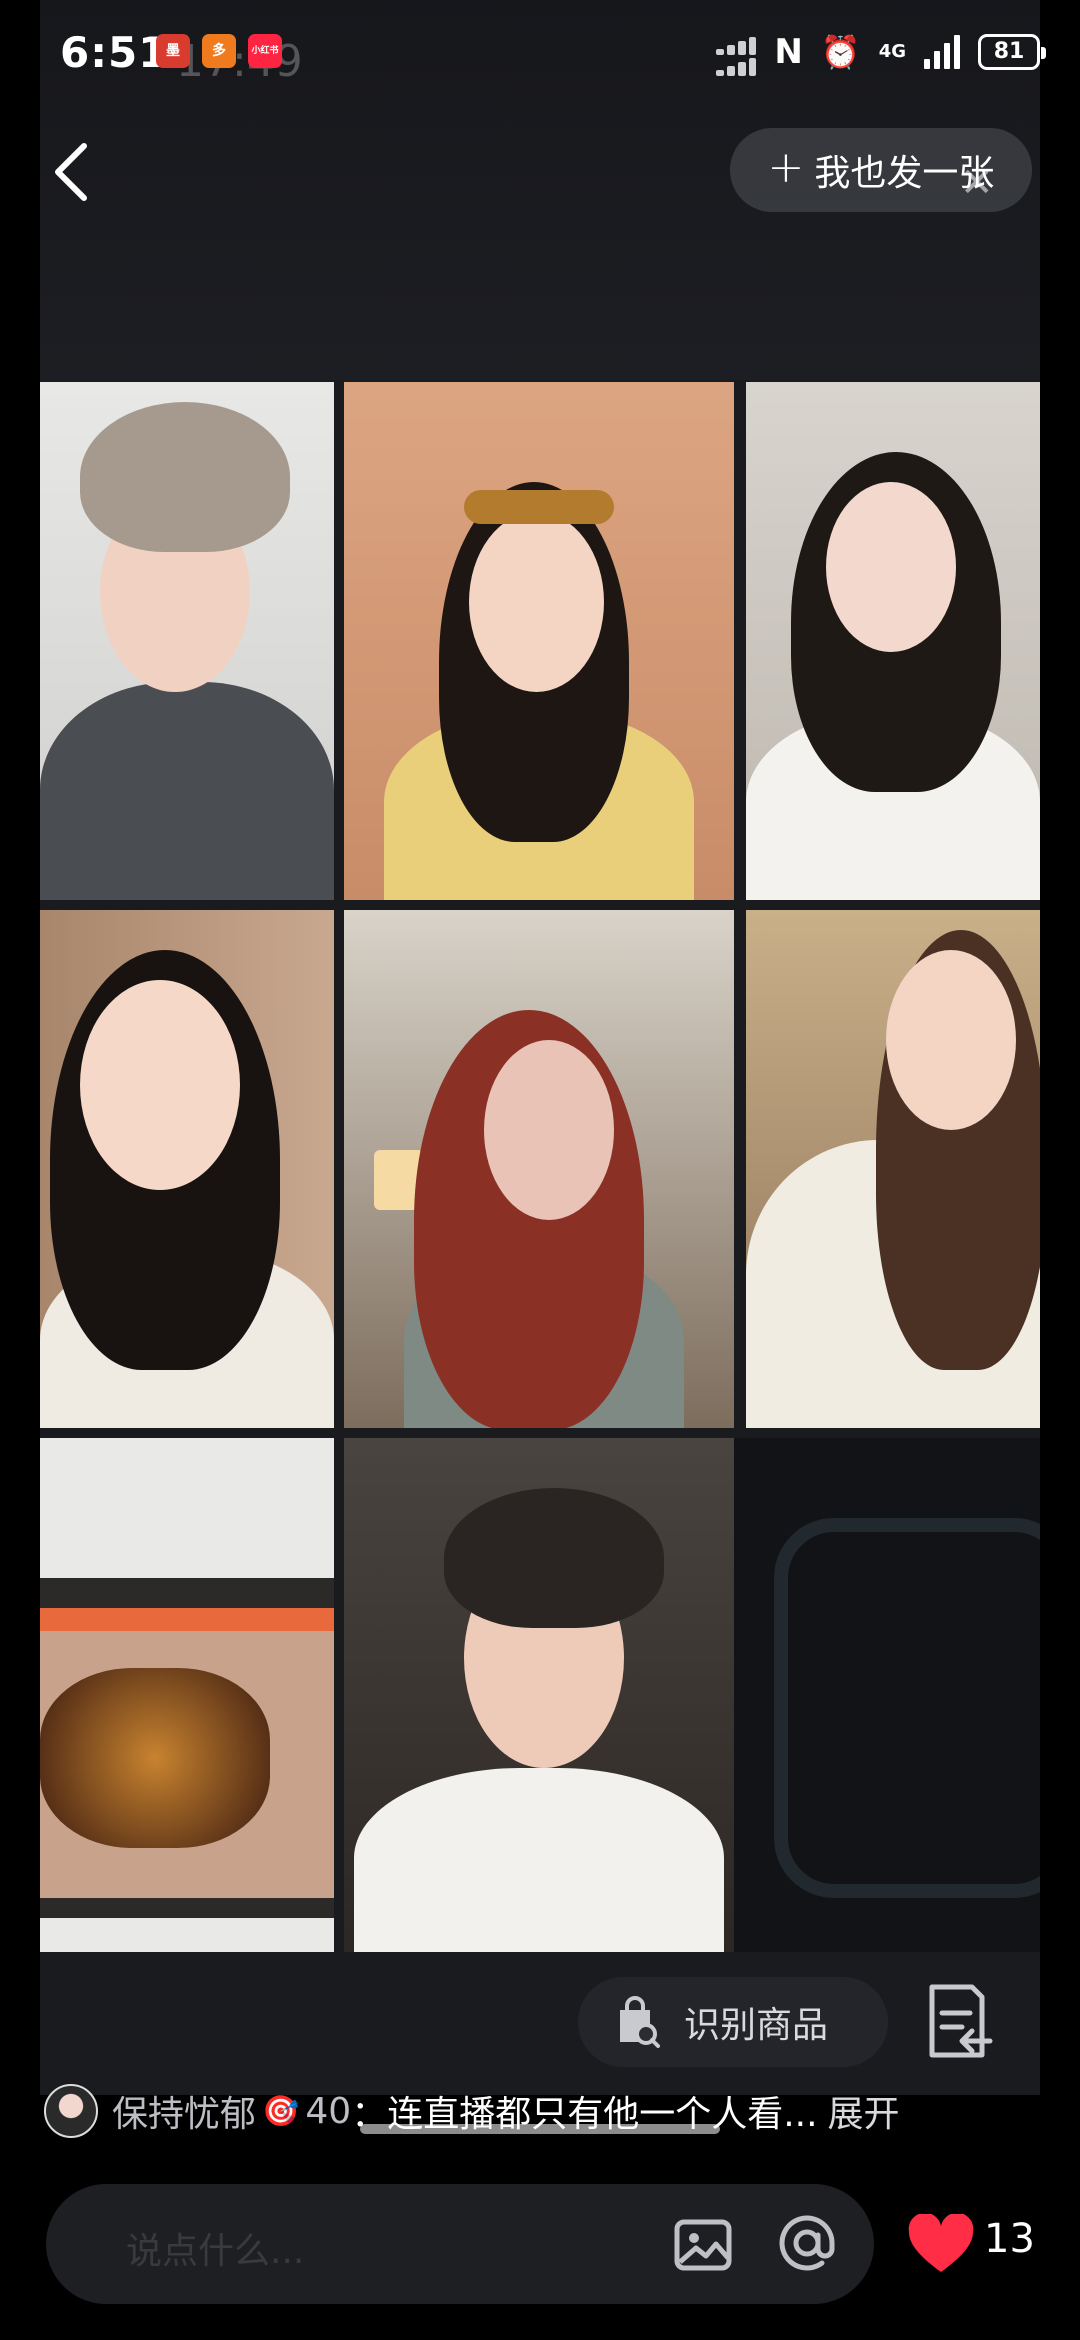 The height and width of the screenshot is (2340, 1080). Describe the element at coordinates (239, 61) in the screenshot. I see `ghost-time: 17:49` at that location.